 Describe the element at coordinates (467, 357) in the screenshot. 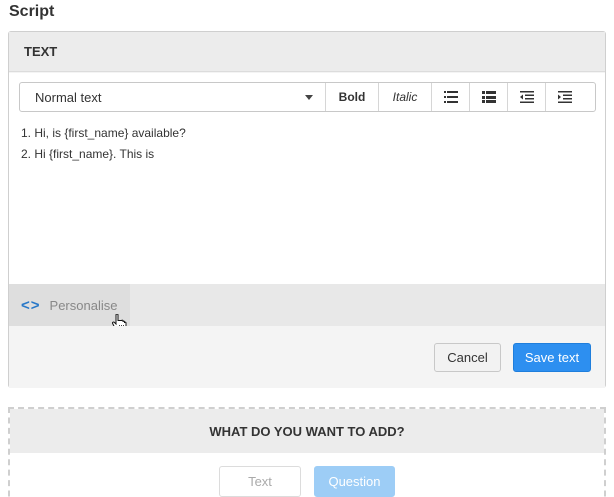

I see `cancel-button: Cancel` at that location.